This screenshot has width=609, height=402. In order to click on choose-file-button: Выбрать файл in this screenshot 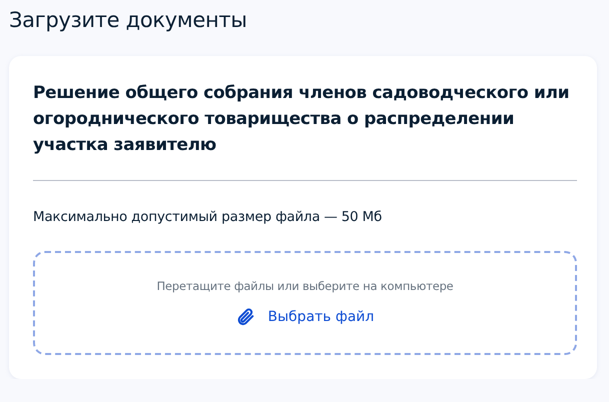, I will do `click(305, 317)`.